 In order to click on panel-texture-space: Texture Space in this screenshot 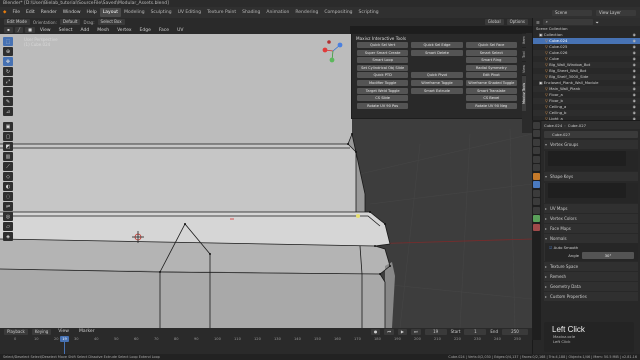, I will do `click(591, 266)`.